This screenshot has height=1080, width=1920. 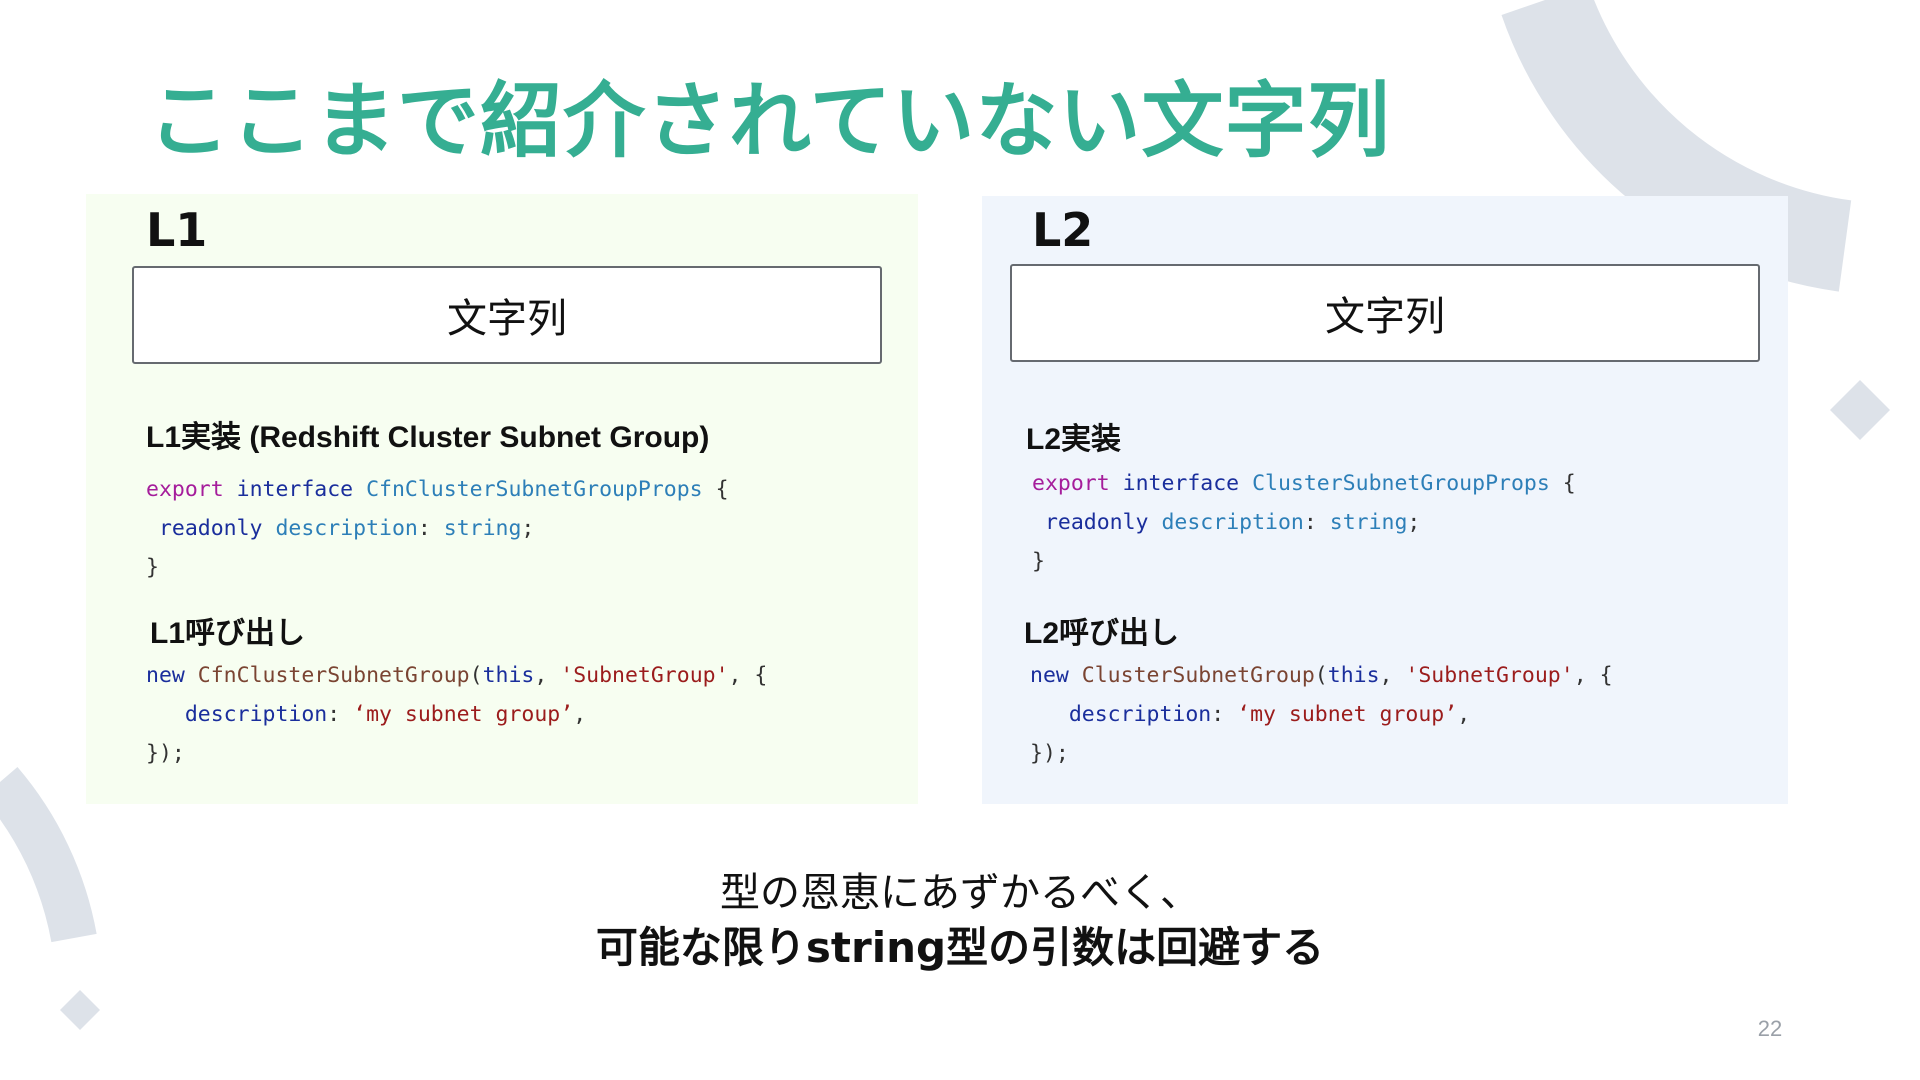 What do you see at coordinates (177, 230) in the screenshot?
I see `l1-label: L1` at bounding box center [177, 230].